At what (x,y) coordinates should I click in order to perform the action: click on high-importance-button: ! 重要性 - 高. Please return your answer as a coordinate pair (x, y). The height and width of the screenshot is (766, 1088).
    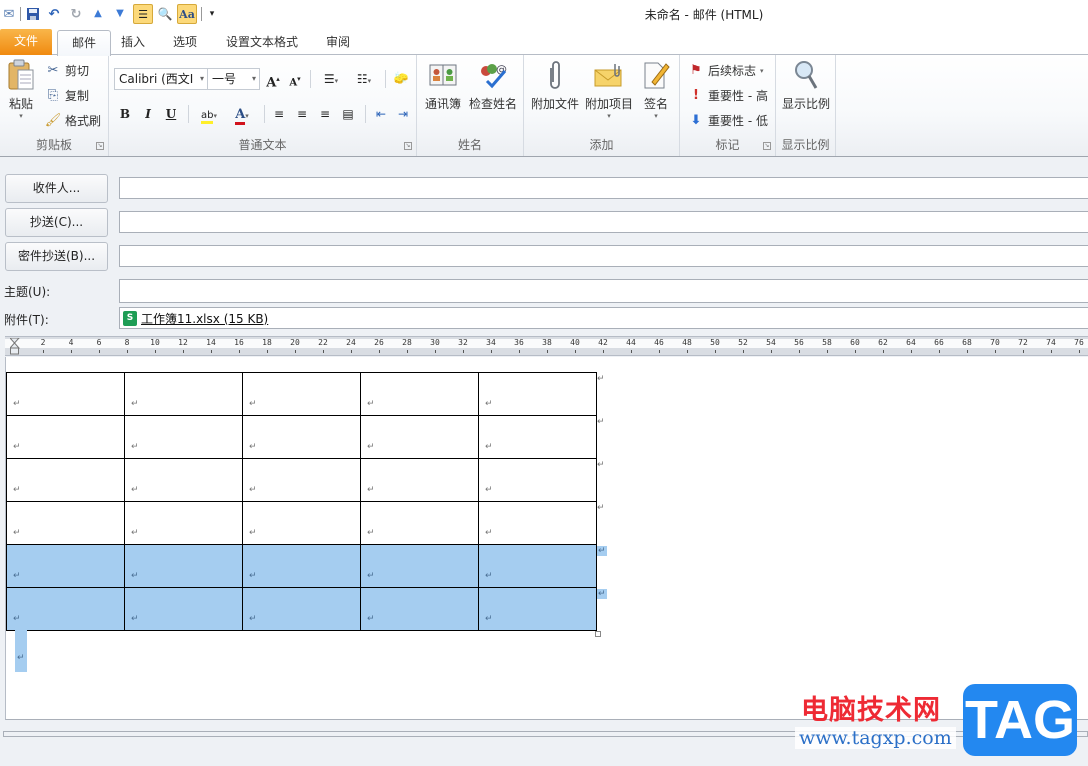
    Looking at the image, I should click on (728, 96).